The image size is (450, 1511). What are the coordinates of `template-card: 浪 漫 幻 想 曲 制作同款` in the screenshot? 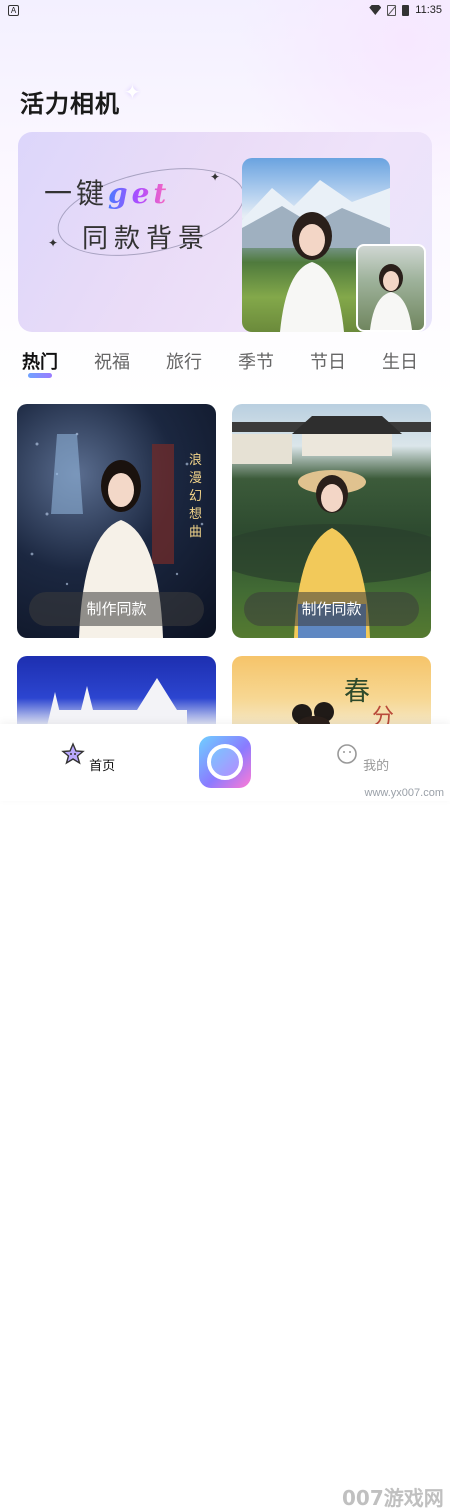 It's located at (116, 521).